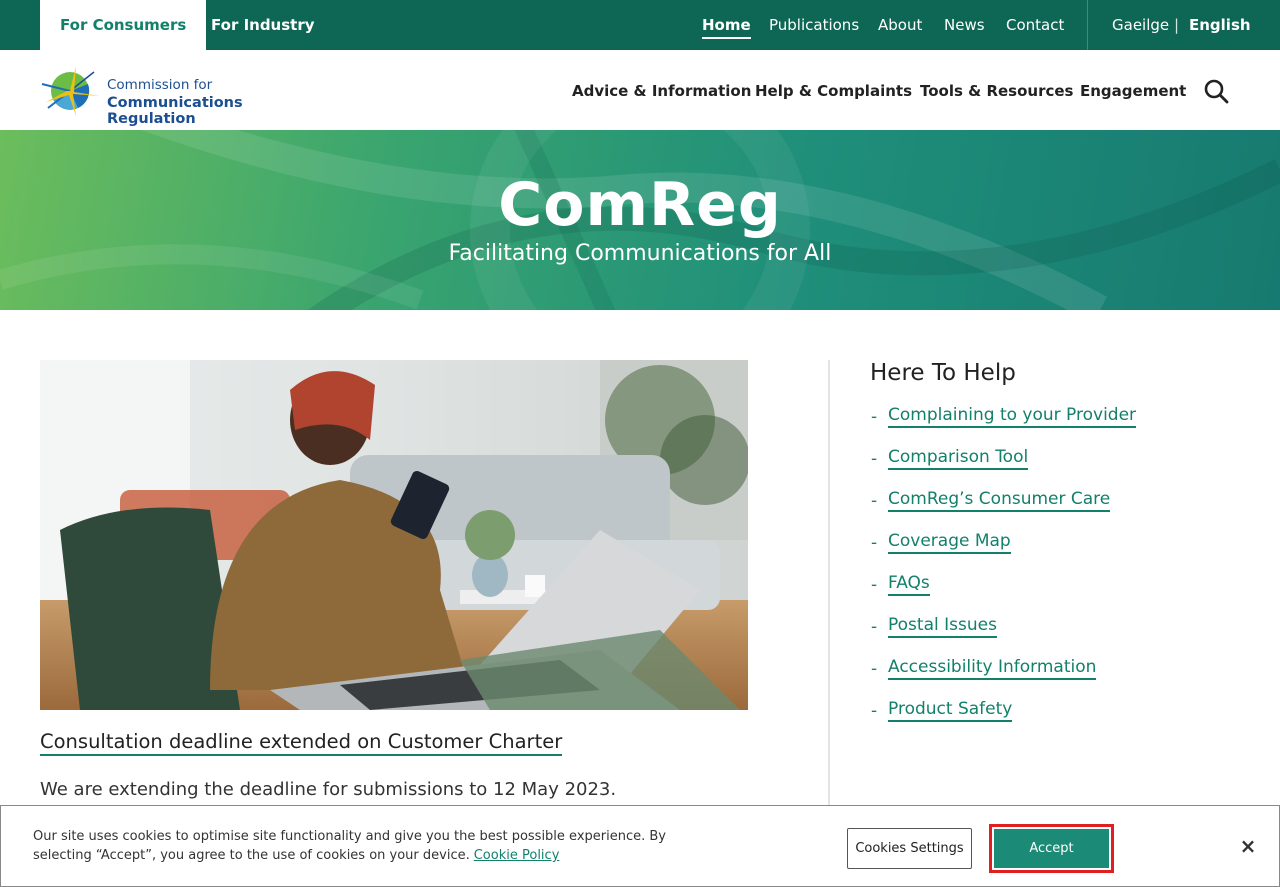  Describe the element at coordinates (726, 27) in the screenshot. I see `utility-link-home-label: Home` at that location.